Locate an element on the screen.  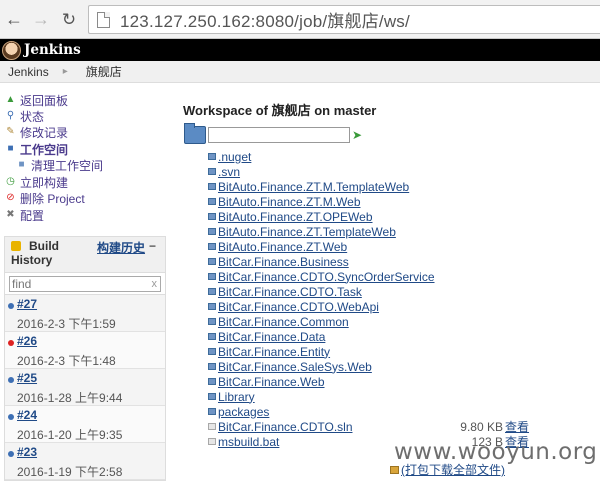
folder-link: BitCar.Finance.Data is located at coordinates (271, 337).